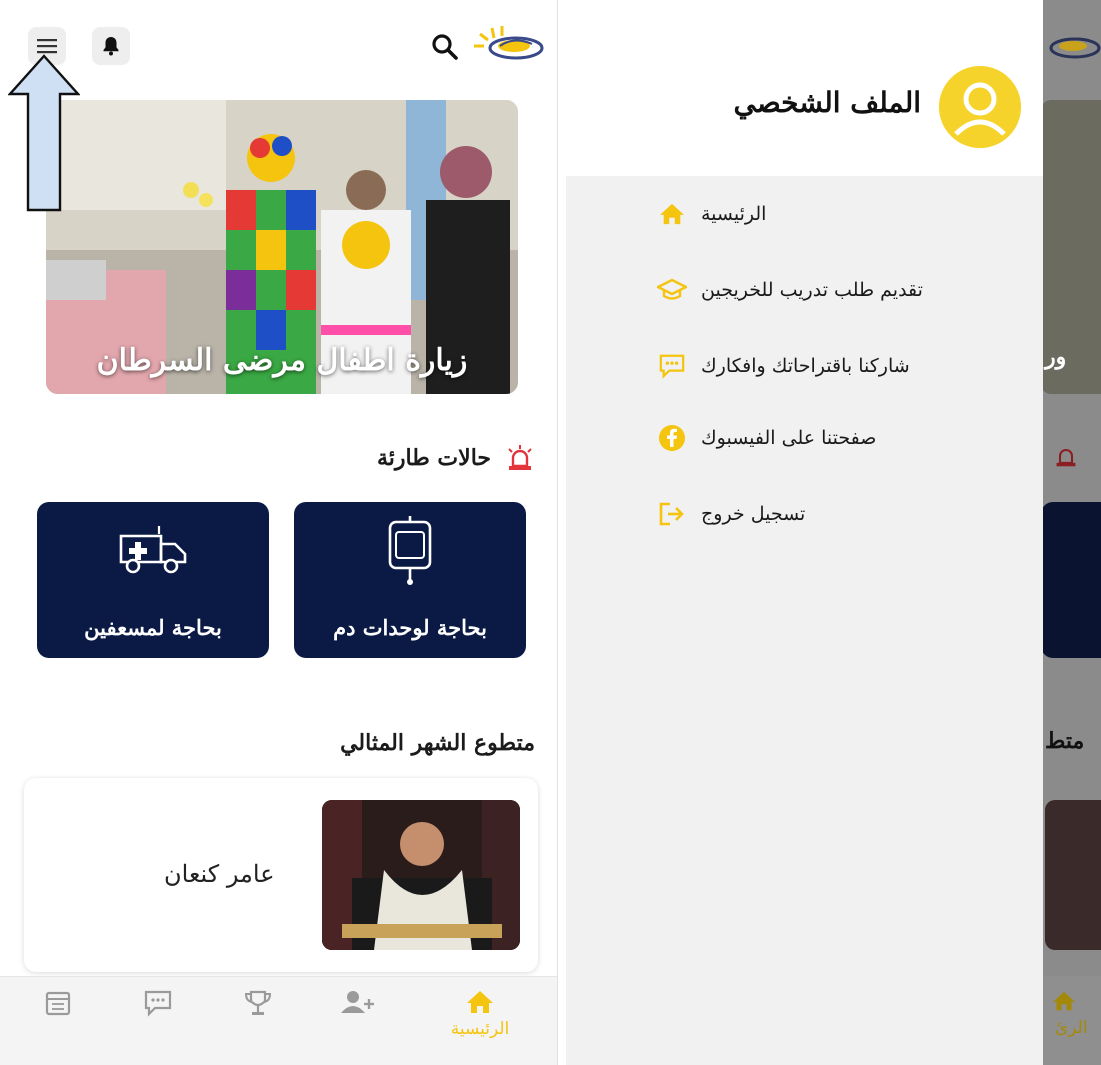 The width and height of the screenshot is (1101, 1065). I want to click on add-user-icon, so click(357, 1002).